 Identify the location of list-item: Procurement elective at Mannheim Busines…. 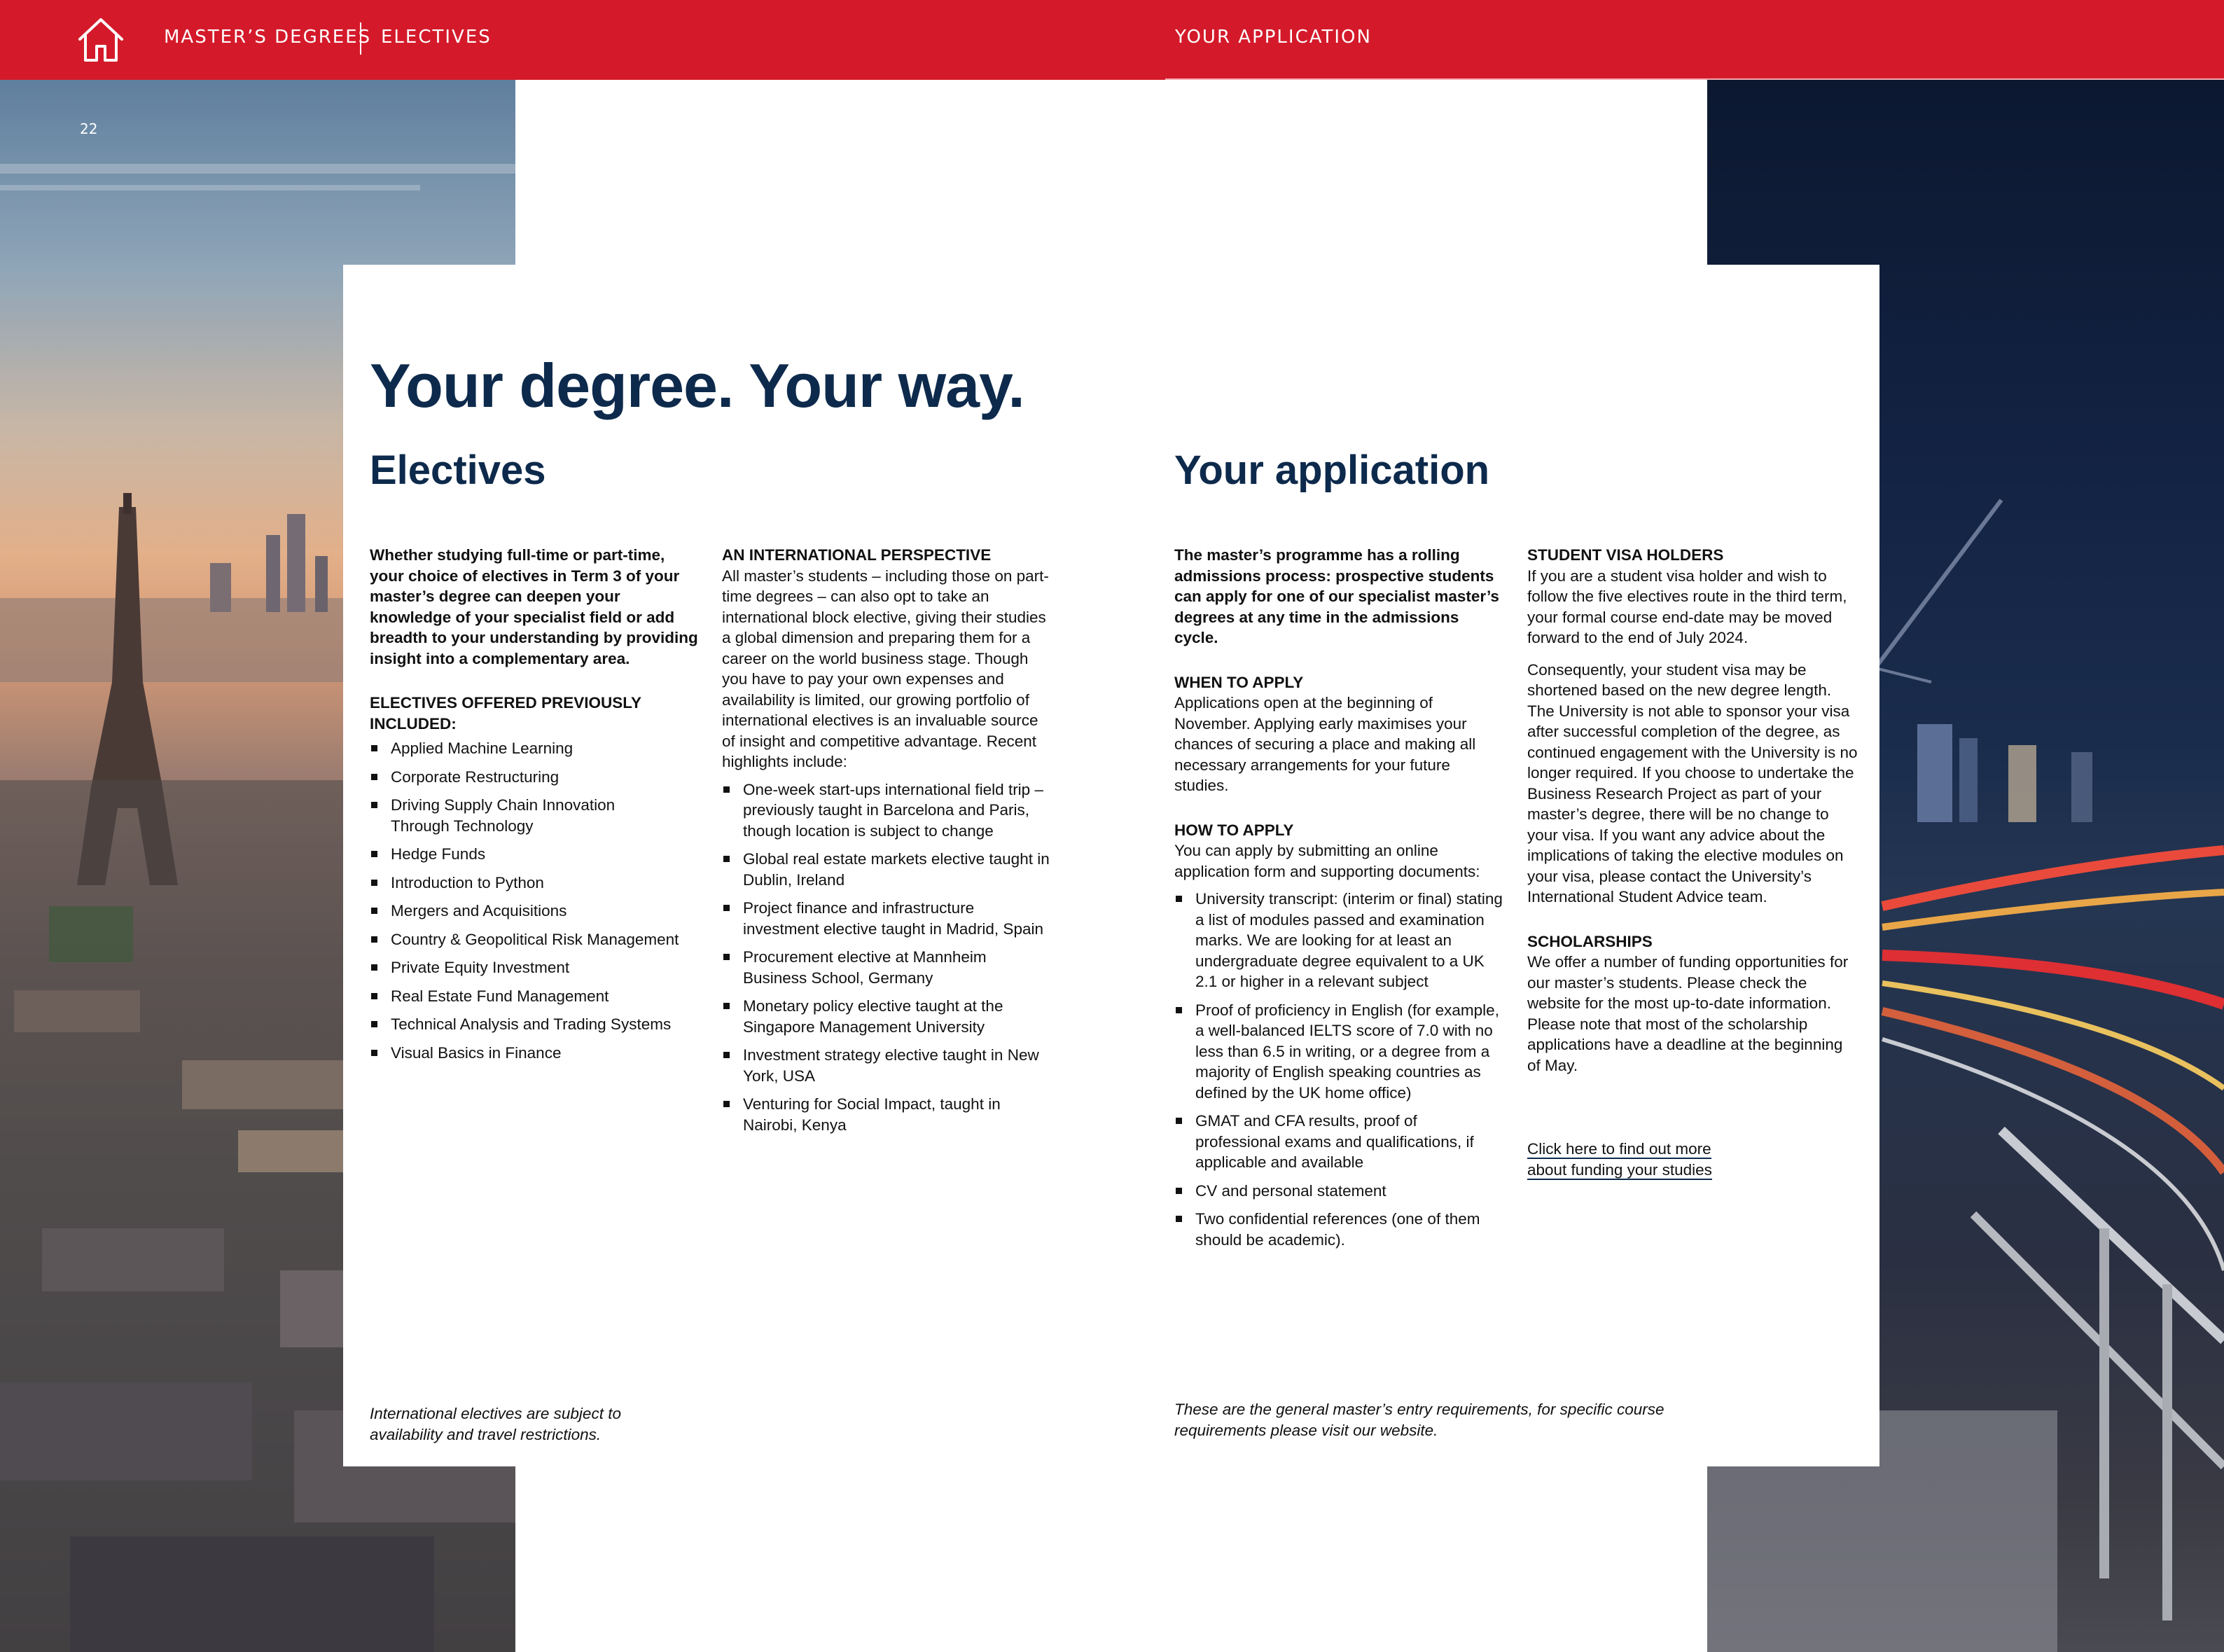
(887, 967).